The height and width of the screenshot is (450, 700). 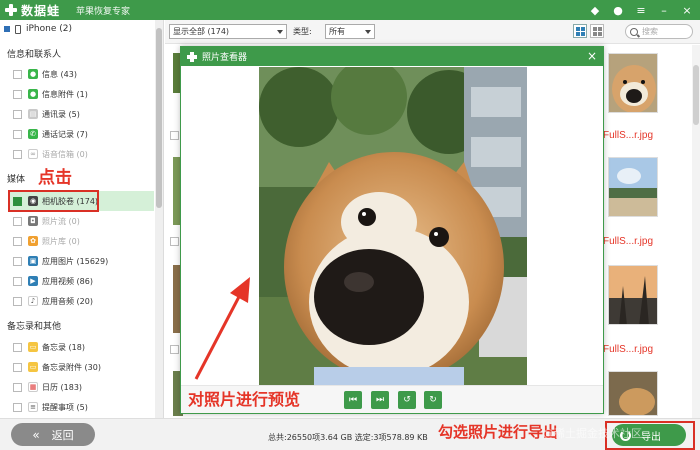 I want to click on sidebar-item-app-audio: ♪ 应用音频 (20), so click(x=77, y=301).